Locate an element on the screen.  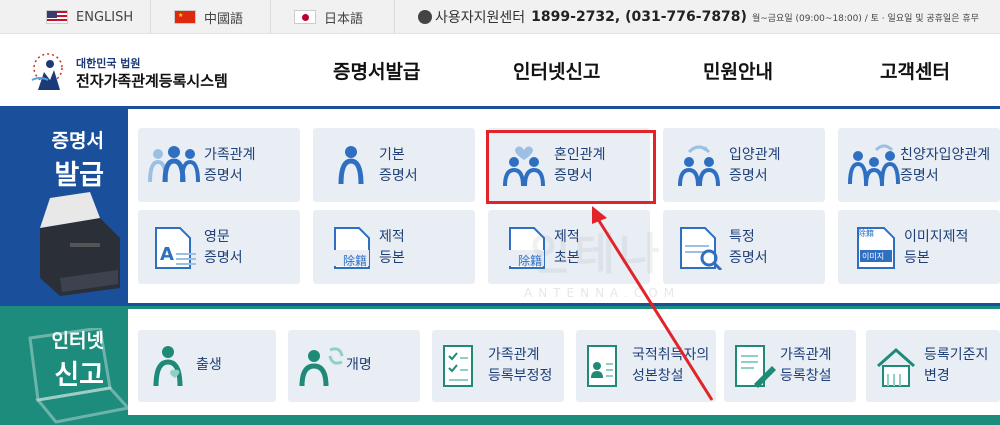
lang-english: ENGLISH is located at coordinates (89, 17).